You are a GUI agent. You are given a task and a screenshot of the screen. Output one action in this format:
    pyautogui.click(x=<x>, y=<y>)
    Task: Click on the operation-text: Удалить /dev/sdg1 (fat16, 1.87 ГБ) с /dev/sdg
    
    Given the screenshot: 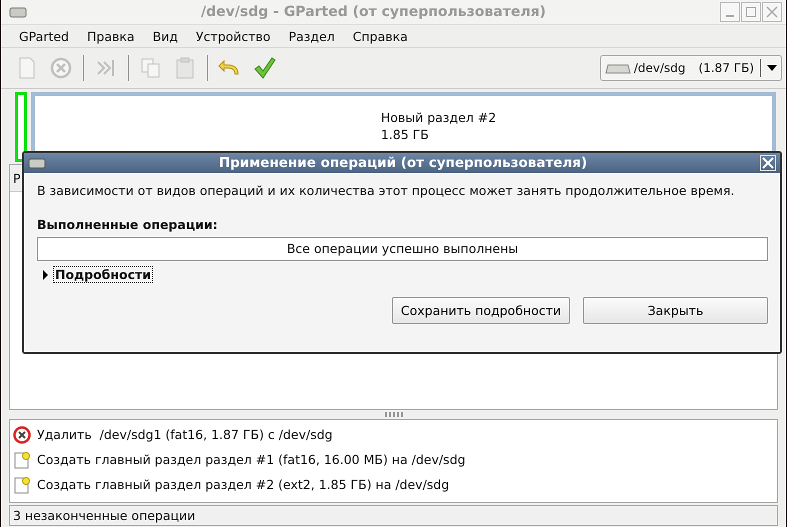 What is the action you would take?
    pyautogui.click(x=185, y=434)
    